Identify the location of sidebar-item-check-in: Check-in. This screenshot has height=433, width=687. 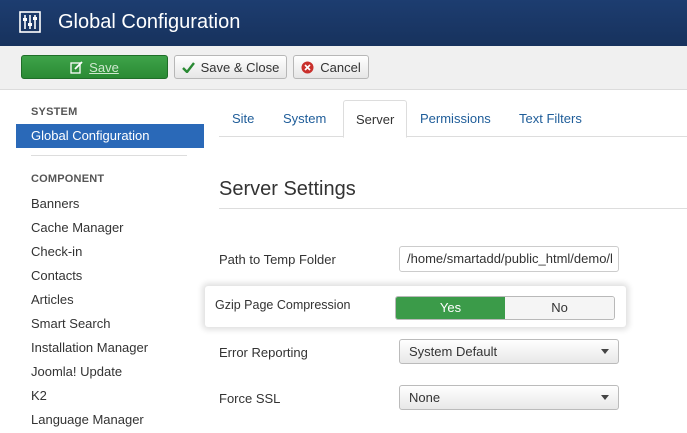
(56, 251).